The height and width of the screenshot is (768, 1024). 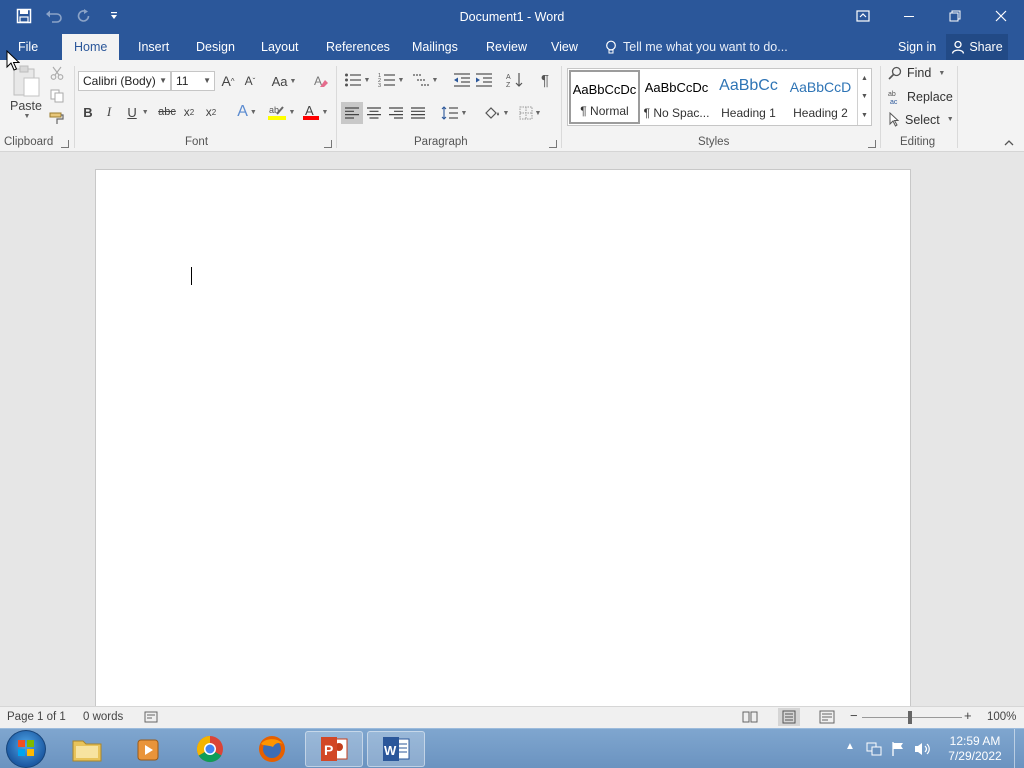 I want to click on bullets-button: ▼, so click(x=357, y=80).